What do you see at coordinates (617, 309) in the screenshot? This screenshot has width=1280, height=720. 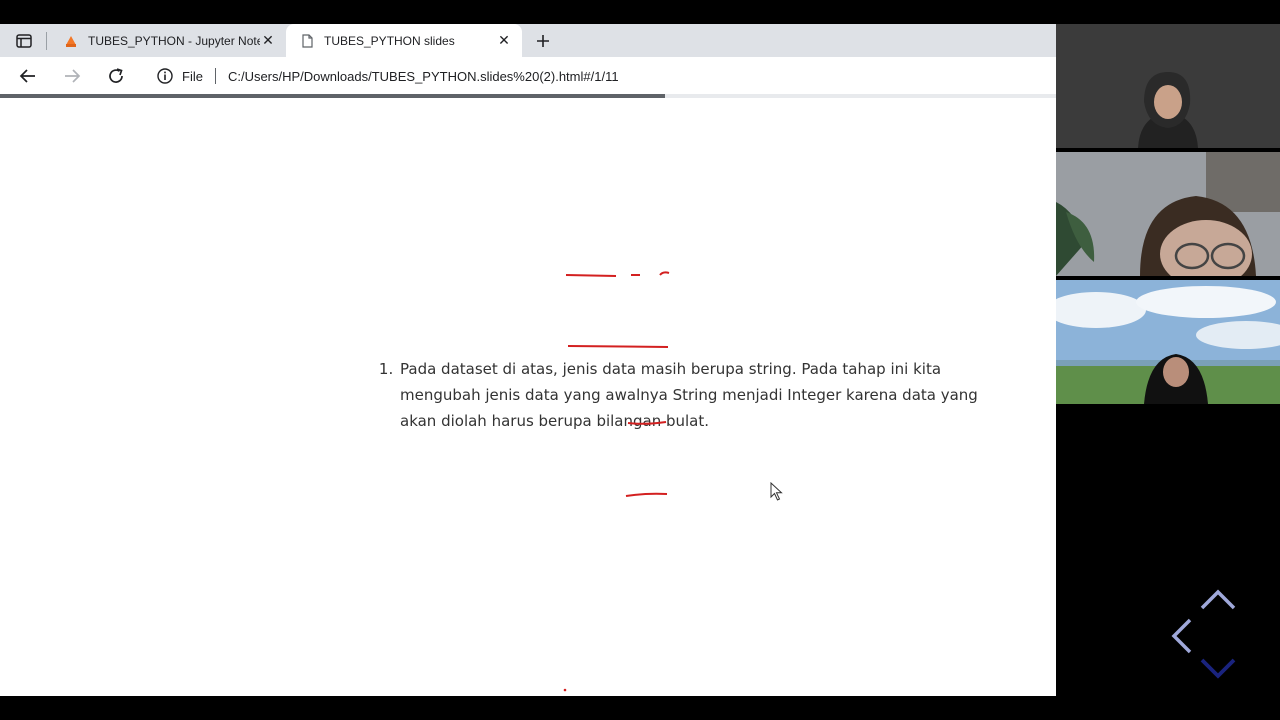 I see `ink-annotation` at bounding box center [617, 309].